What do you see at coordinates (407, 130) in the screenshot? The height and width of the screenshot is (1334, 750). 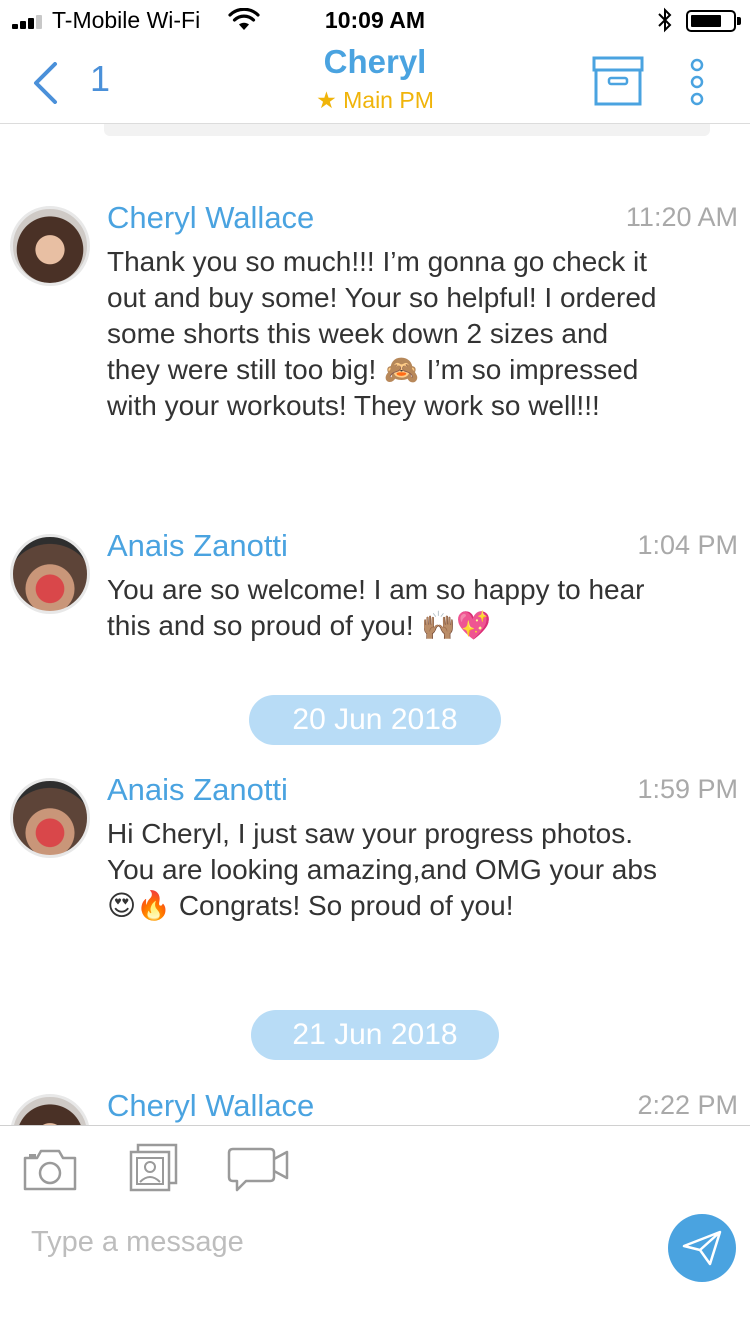 I see `previous-attachment-edge` at bounding box center [407, 130].